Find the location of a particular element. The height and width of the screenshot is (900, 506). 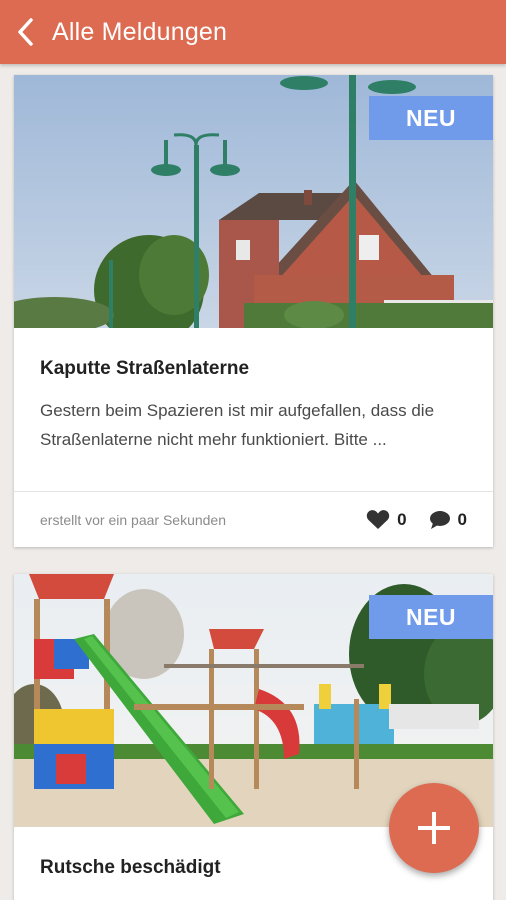

comment-count: 0 is located at coordinates (462, 519).